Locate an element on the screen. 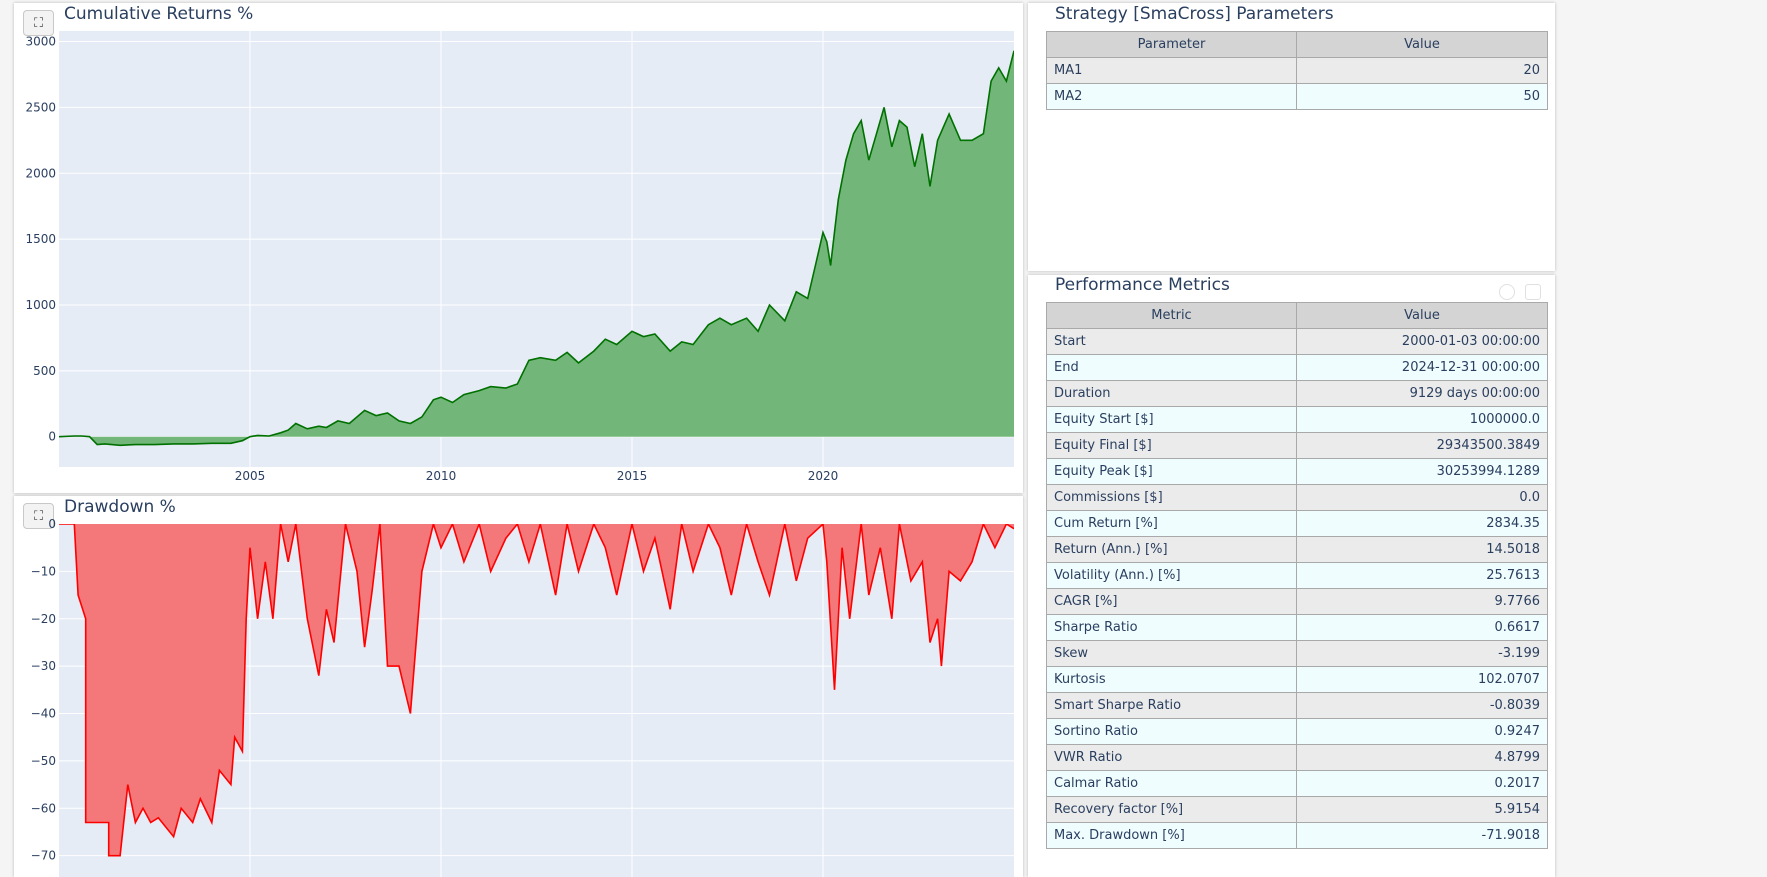 The image size is (1767, 877). metric-name: Smart Sharpe Ratio is located at coordinates (1171, 705).